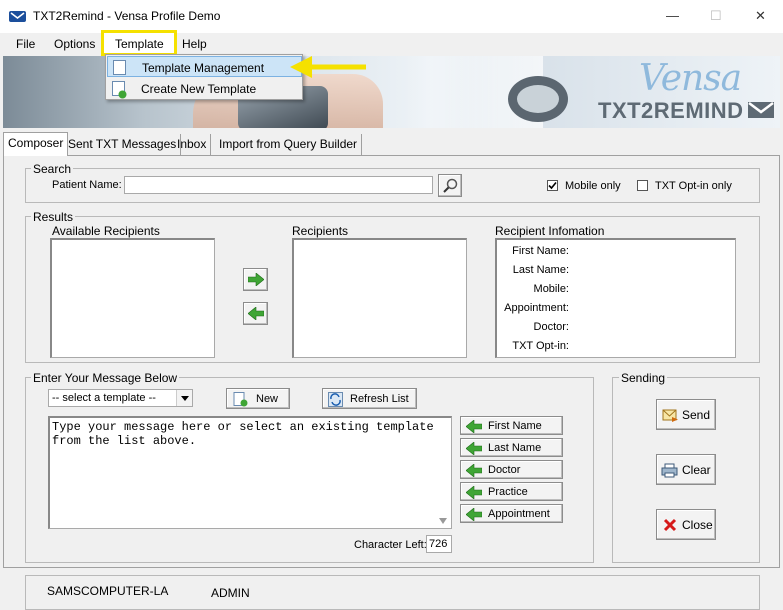 Image resolution: width=783 pixels, height=610 pixels. Describe the element at coordinates (515, 426) in the screenshot. I see `first-name-label: First Name` at that location.